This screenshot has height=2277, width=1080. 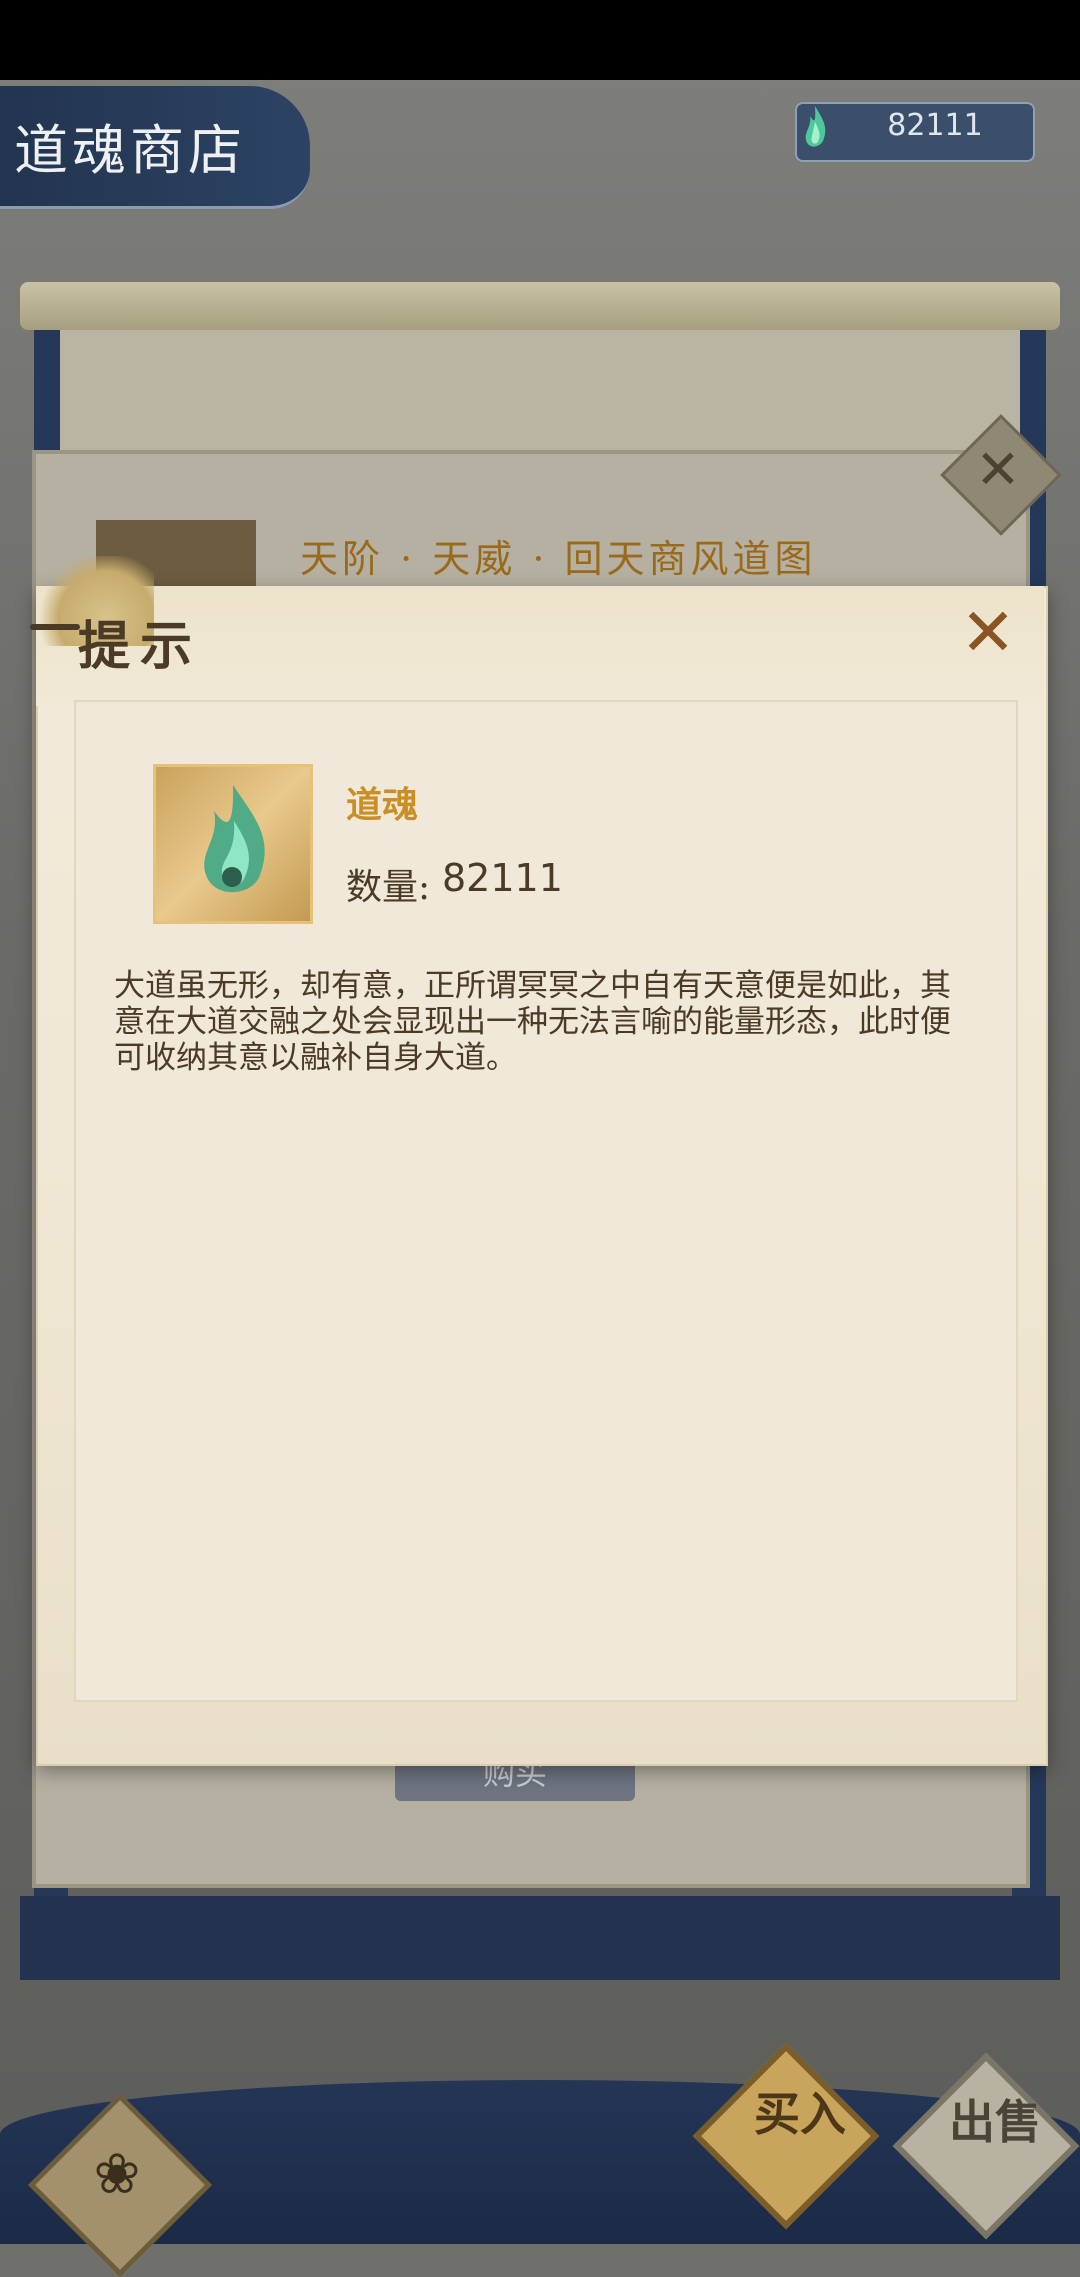 I want to click on item-quantity-label: 数量:, so click(x=388, y=887).